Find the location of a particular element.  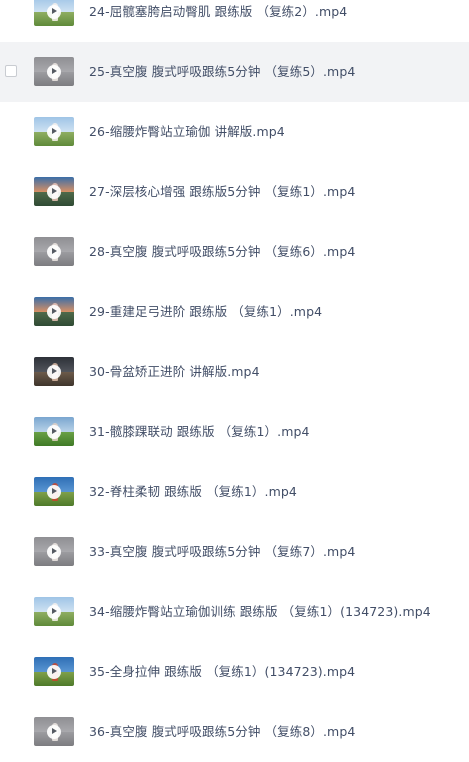

file-row: 26-缩腰炸臀站立瑜伽 讲解版.mp4 is located at coordinates (234, 132).